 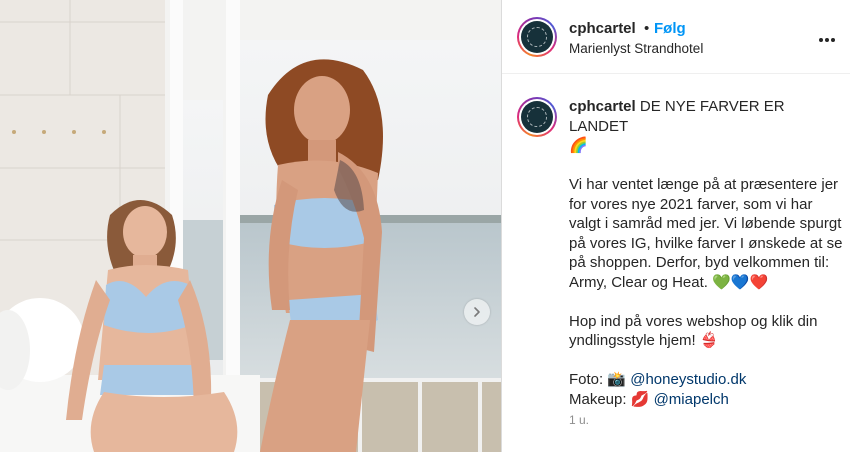 I want to click on lips-emoji: 💋, so click(x=640, y=399).